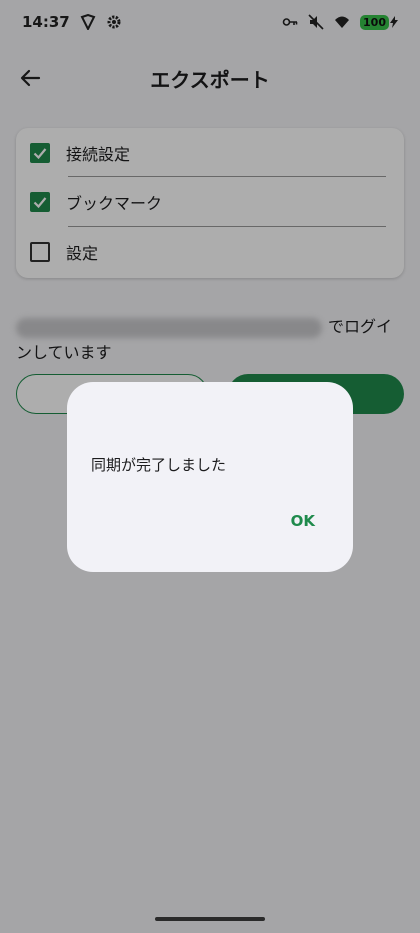  What do you see at coordinates (210, 477) in the screenshot?
I see `sync-complete-dialog: 同期が完了しました OK` at bounding box center [210, 477].